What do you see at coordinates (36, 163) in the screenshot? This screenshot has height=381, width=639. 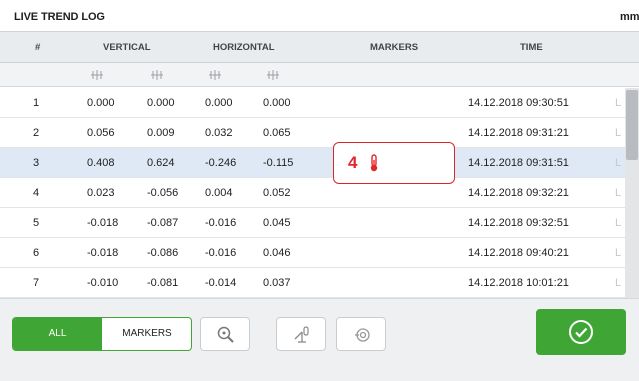 I see `row-number: 3` at bounding box center [36, 163].